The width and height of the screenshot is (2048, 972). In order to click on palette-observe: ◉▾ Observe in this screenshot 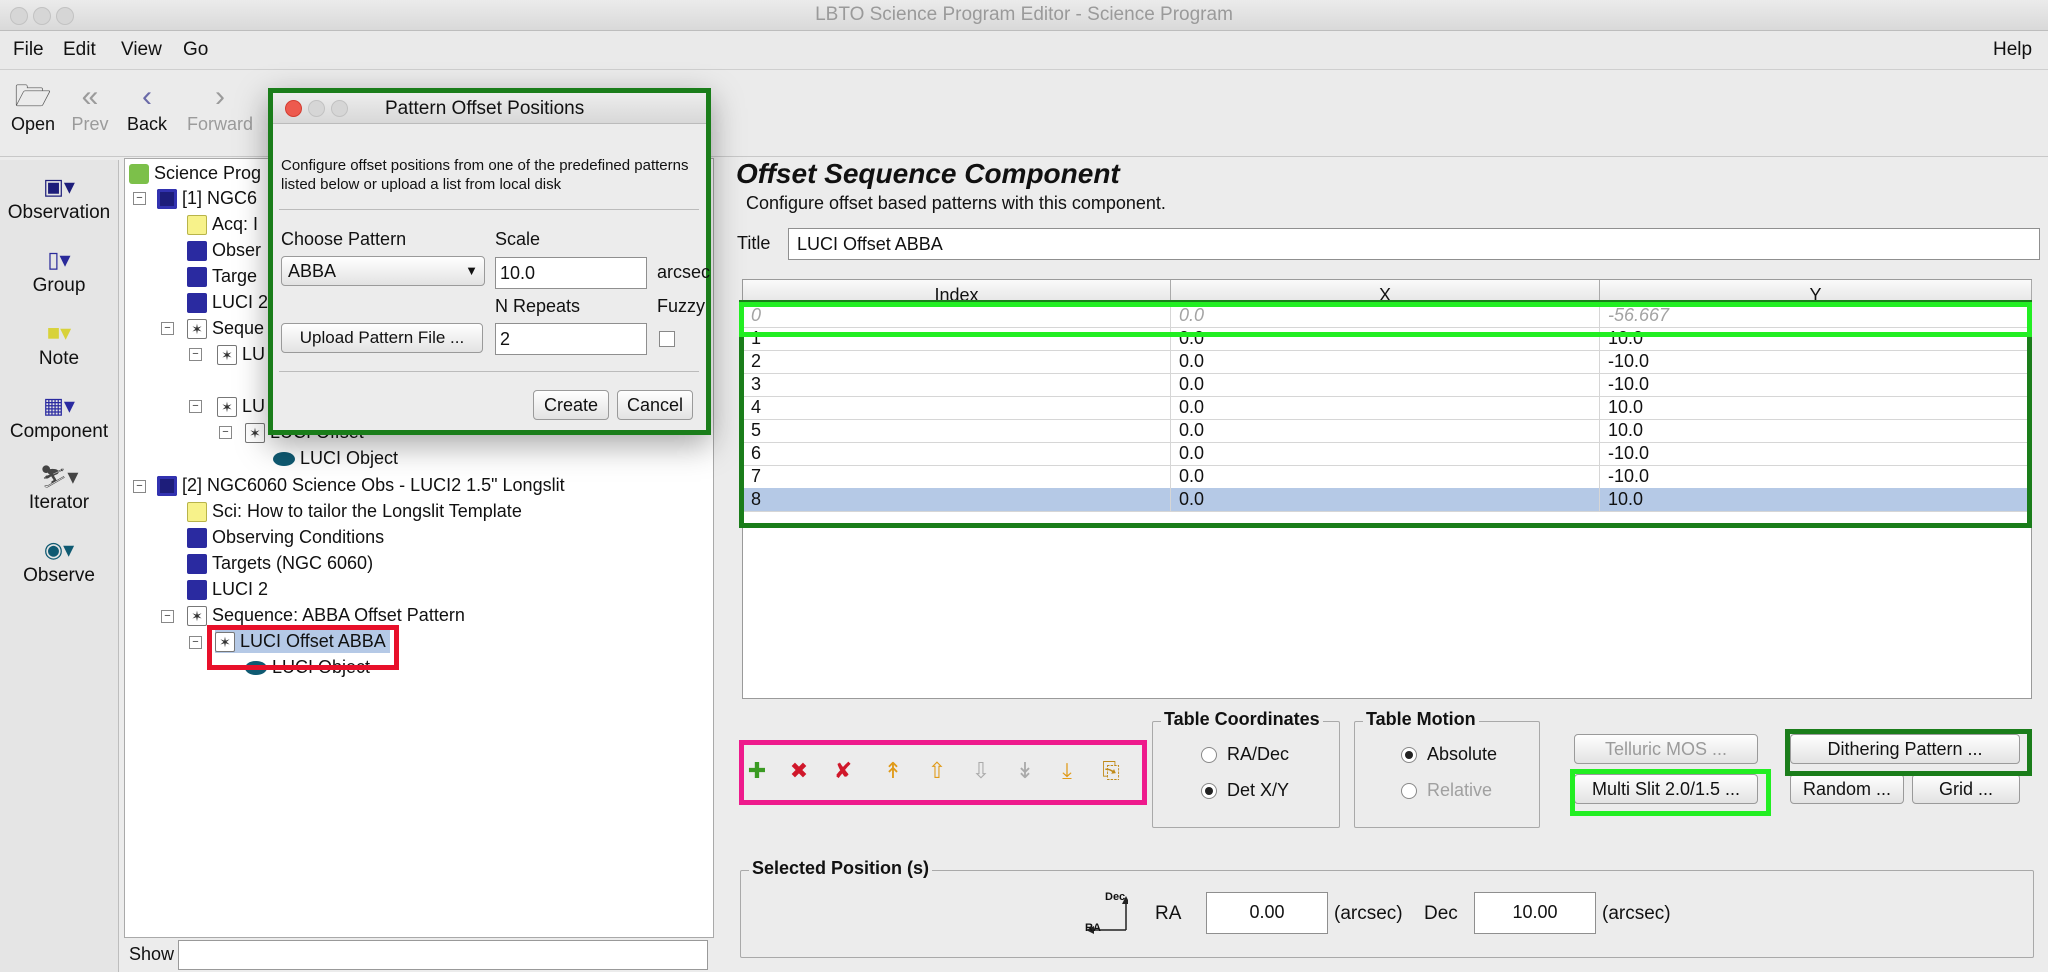, I will do `click(59, 561)`.